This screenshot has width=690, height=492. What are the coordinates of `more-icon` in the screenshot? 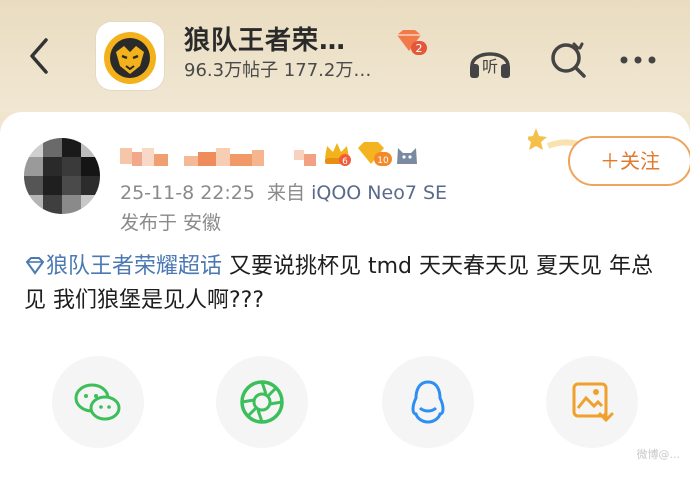 It's located at (638, 60).